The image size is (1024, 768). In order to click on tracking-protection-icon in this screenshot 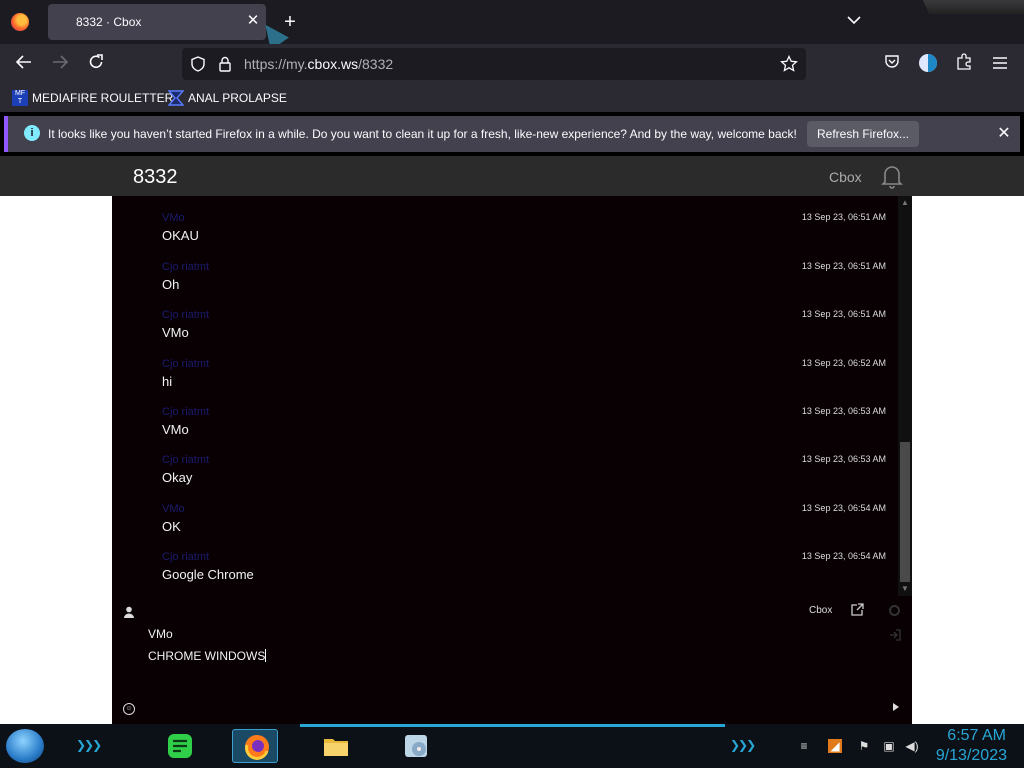, I will do `click(198, 66)`.